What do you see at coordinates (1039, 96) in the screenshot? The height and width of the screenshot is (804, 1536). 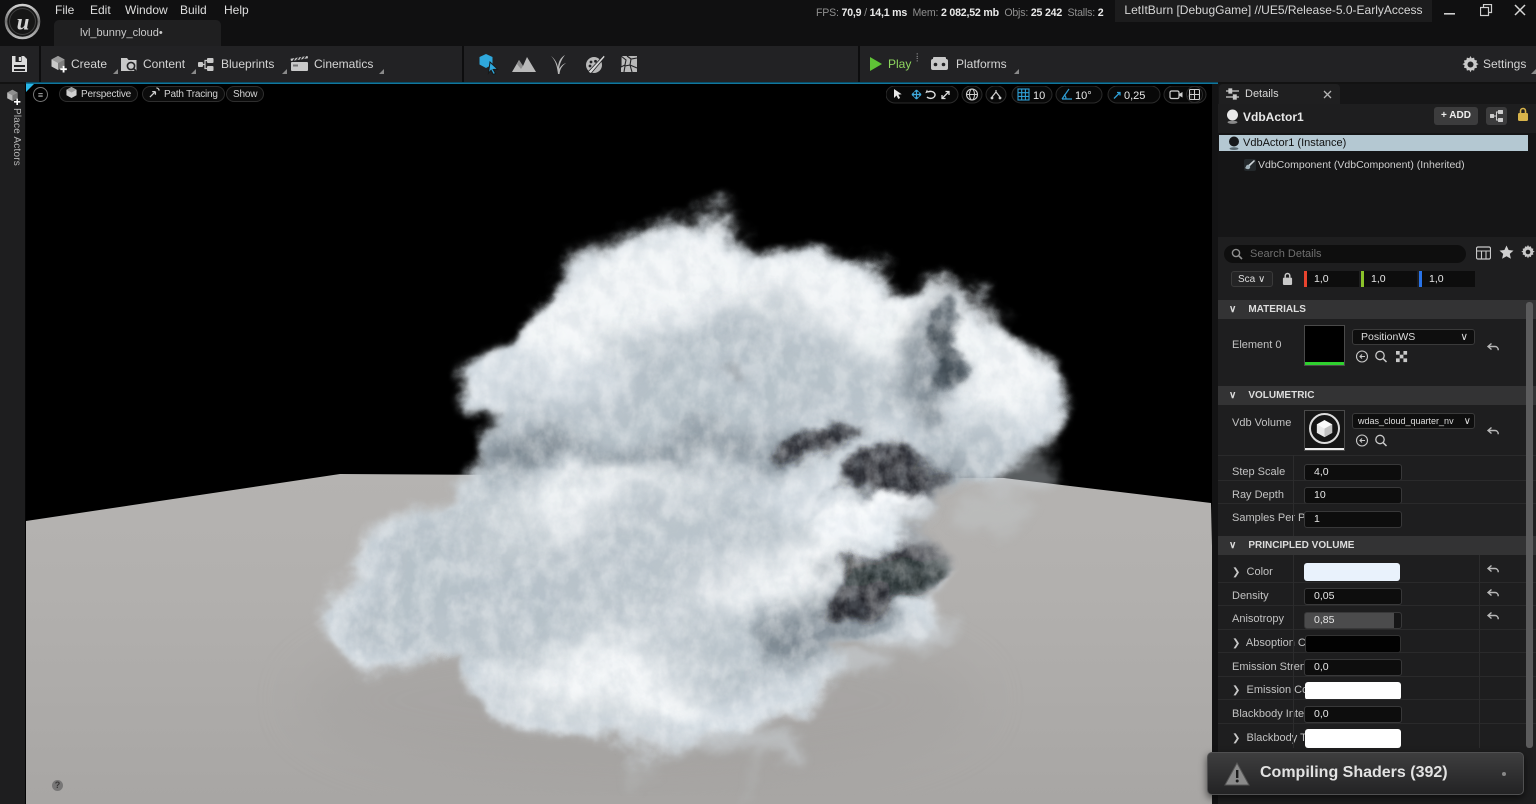 I see `svg-text: 10` at bounding box center [1039, 96].